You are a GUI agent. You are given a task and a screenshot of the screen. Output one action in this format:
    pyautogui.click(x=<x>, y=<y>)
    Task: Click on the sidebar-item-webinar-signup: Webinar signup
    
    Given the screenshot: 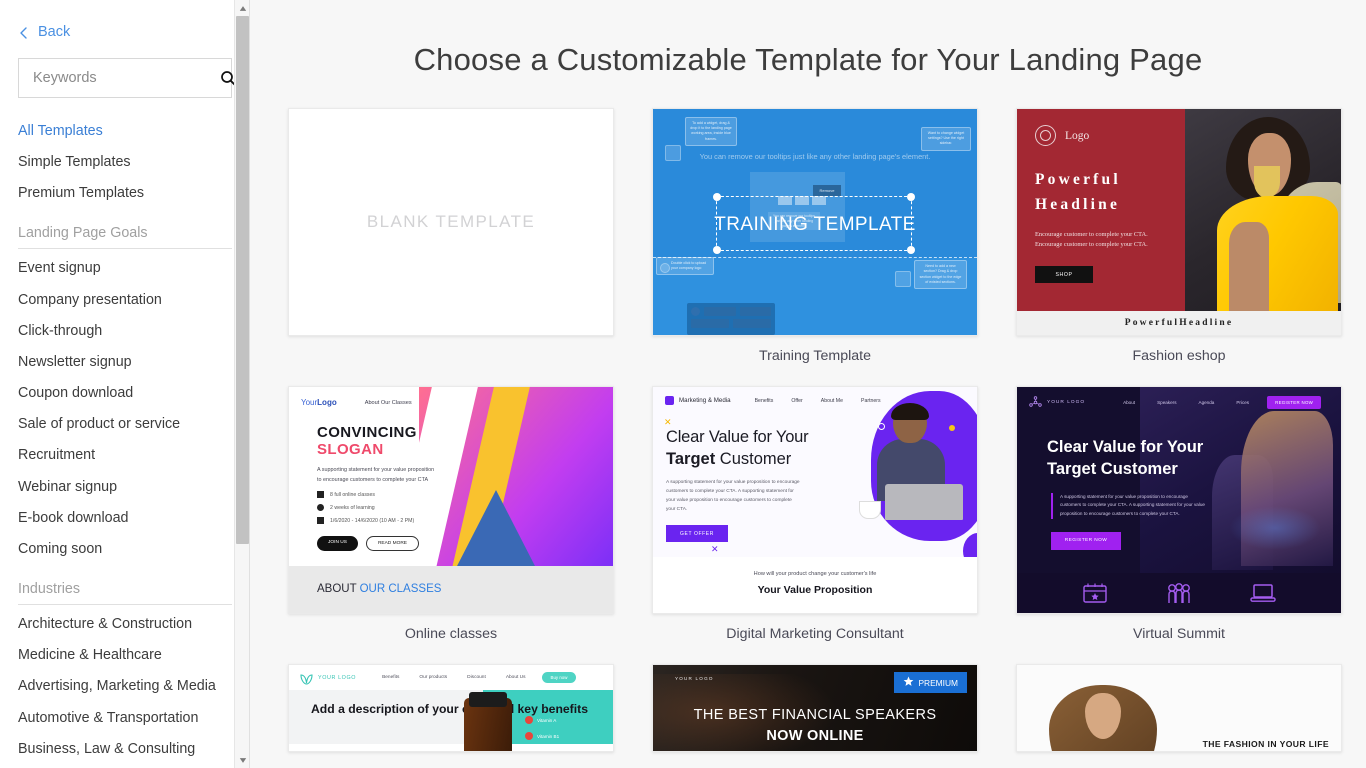 What is the action you would take?
    pyautogui.click(x=134, y=487)
    